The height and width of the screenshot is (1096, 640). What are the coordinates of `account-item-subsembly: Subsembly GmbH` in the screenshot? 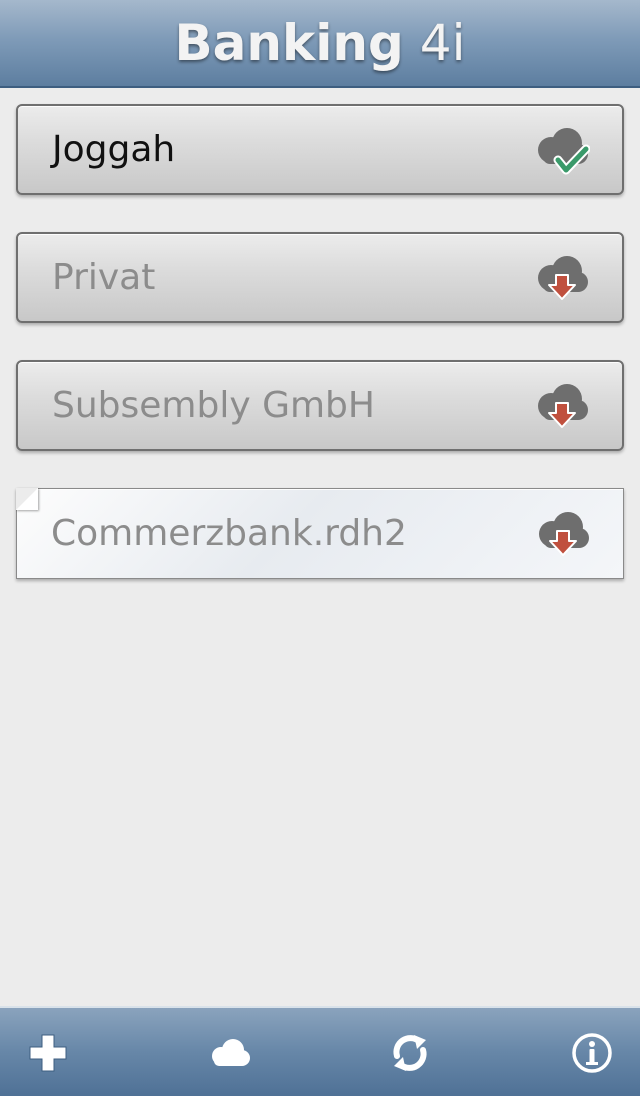 It's located at (320, 405).